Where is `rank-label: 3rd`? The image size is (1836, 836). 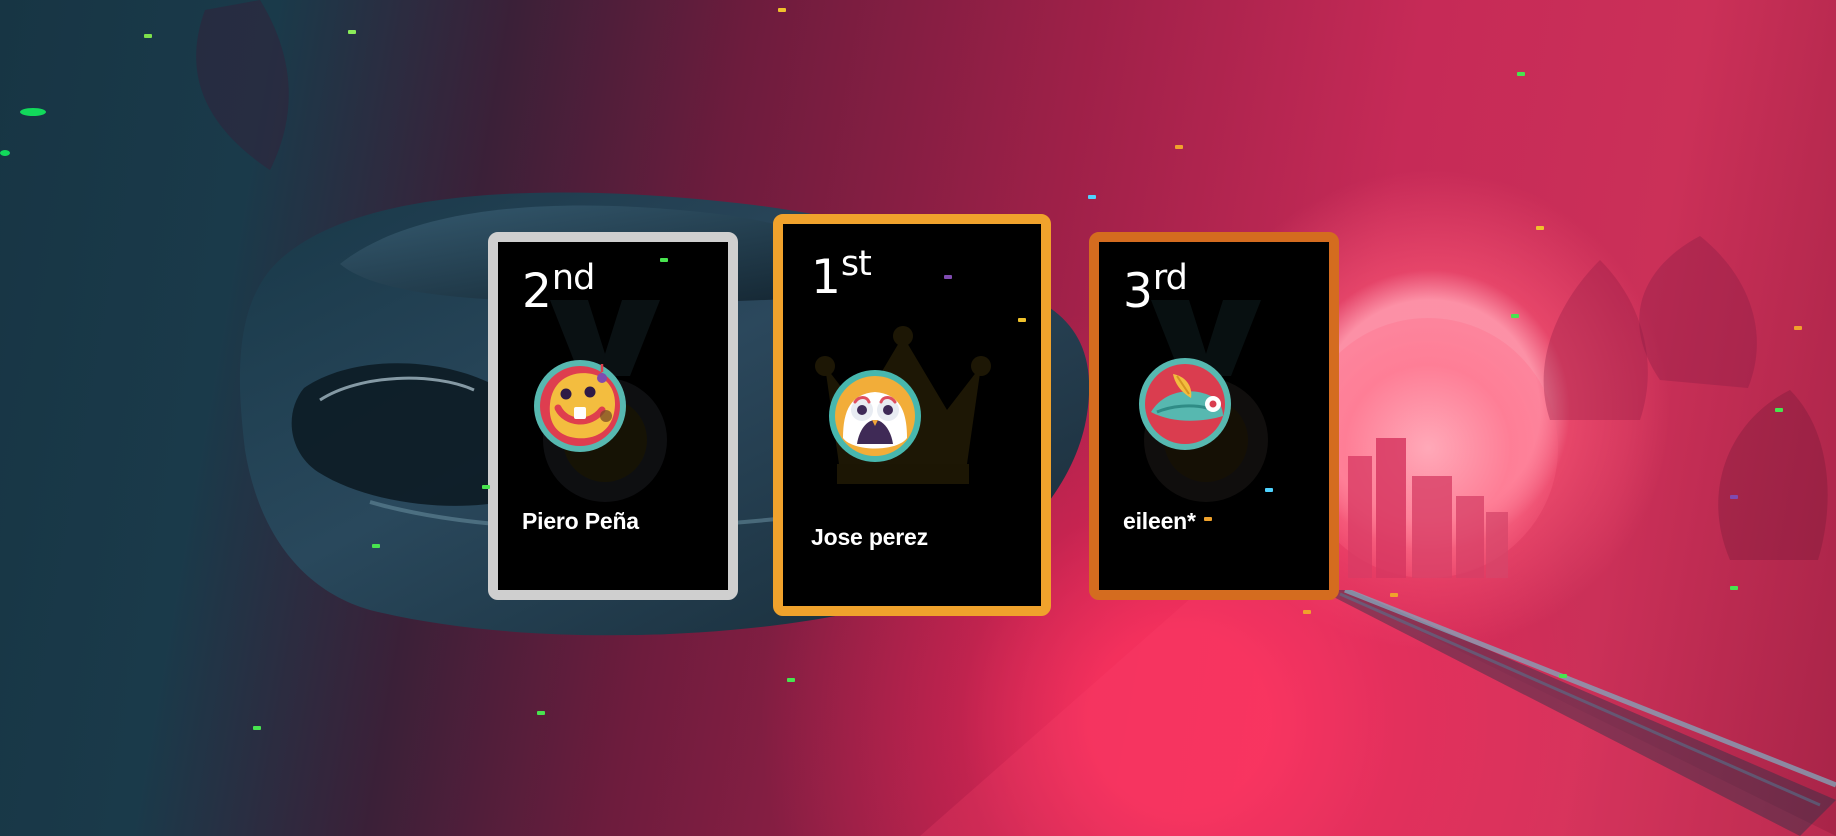
rank-label: 3rd is located at coordinates (1155, 288).